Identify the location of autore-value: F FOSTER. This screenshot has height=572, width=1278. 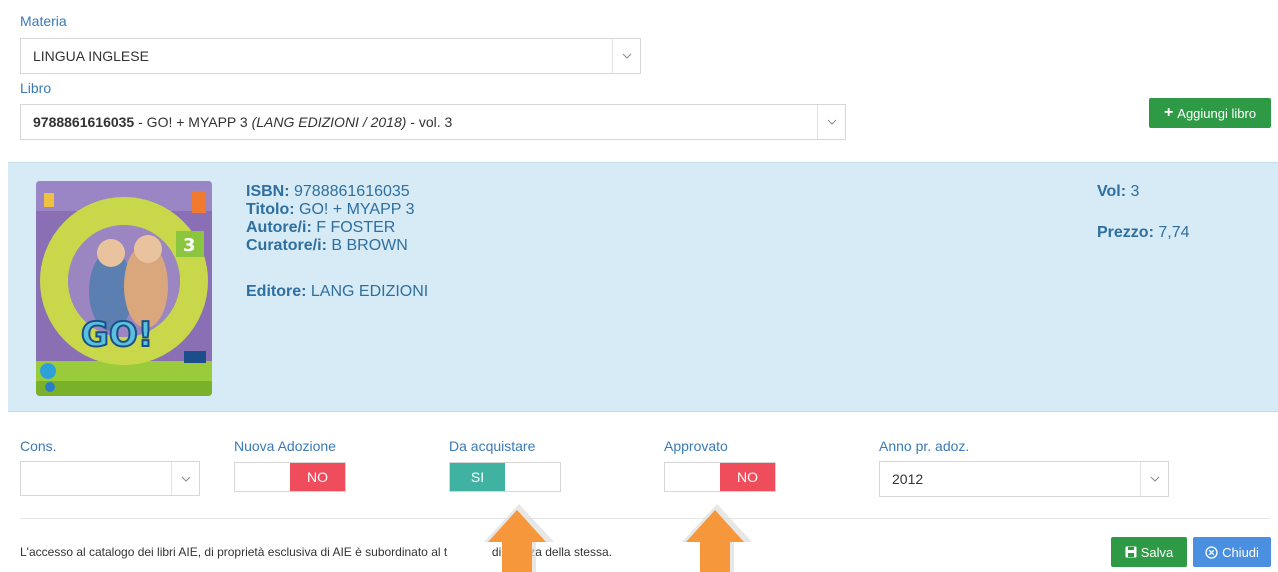
(353, 227).